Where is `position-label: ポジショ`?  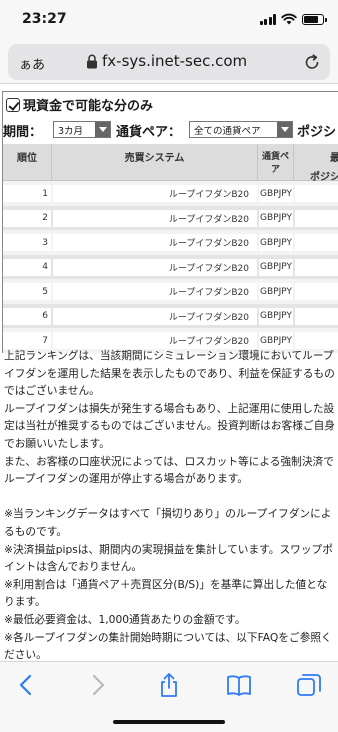
position-label: ポジショ is located at coordinates (317, 132).